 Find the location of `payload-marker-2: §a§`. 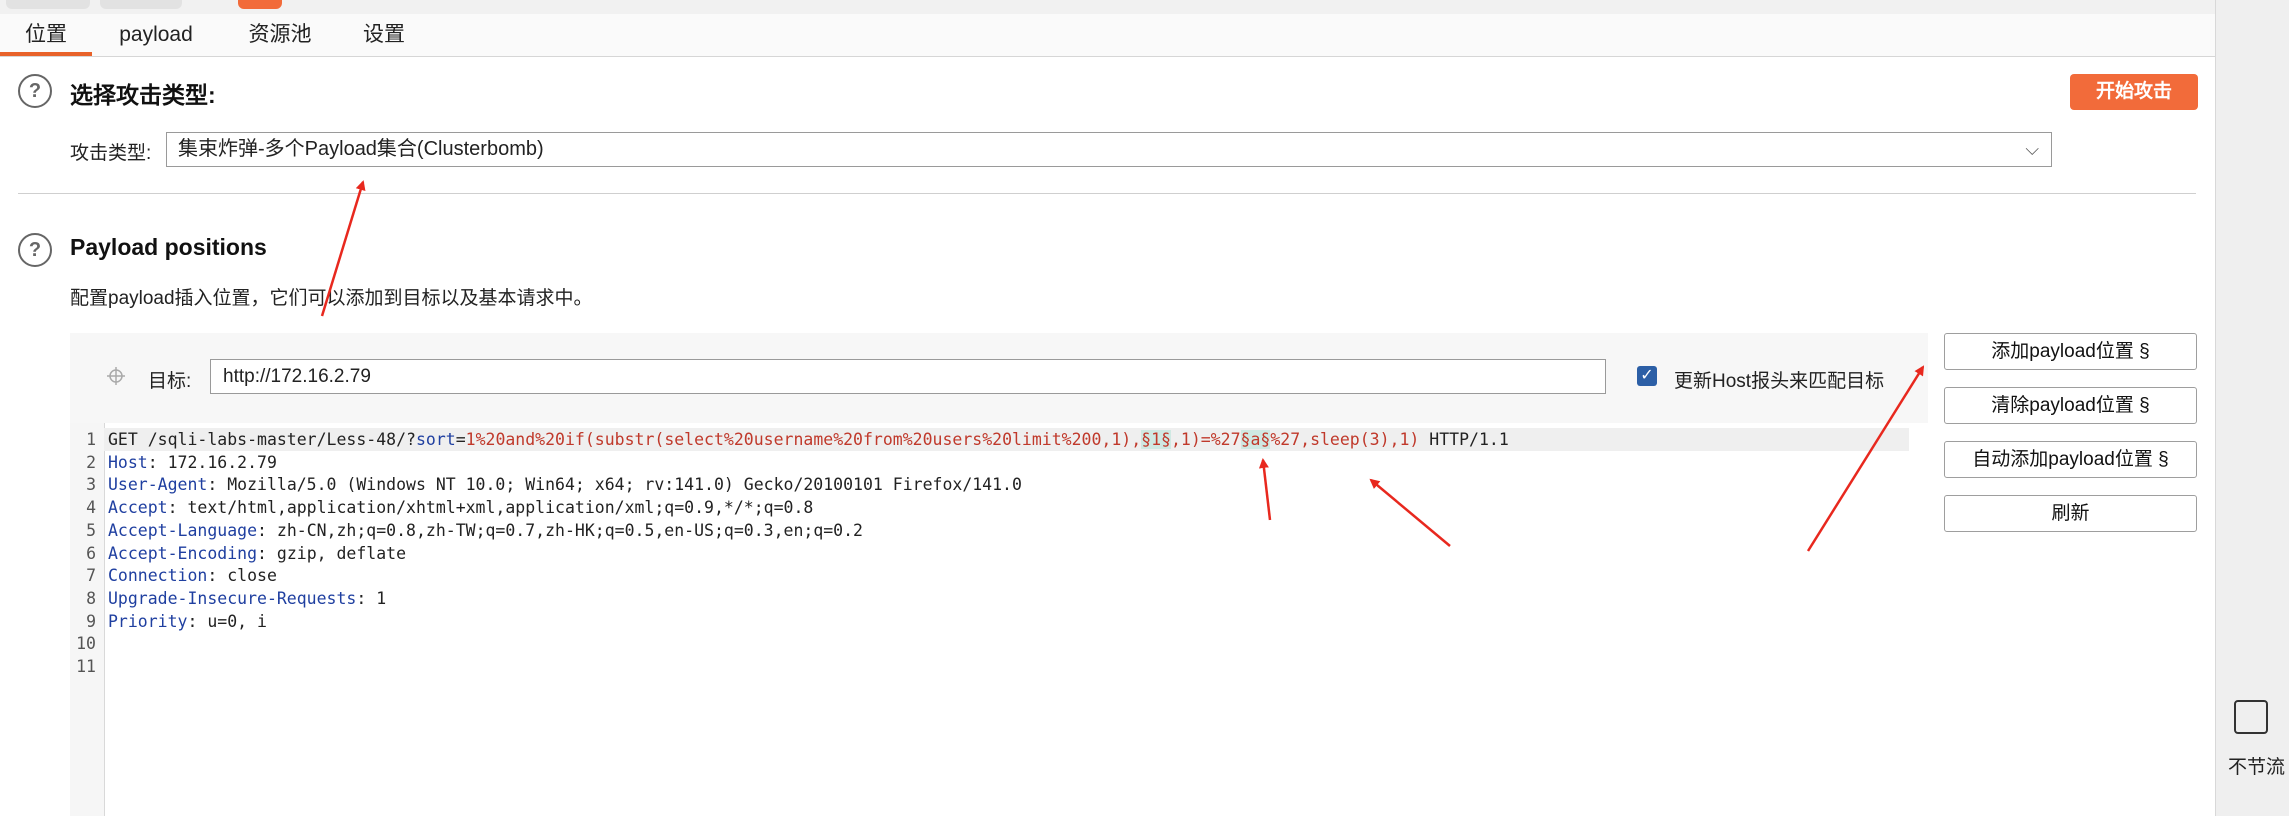

payload-marker-2: §a§ is located at coordinates (1255, 439).